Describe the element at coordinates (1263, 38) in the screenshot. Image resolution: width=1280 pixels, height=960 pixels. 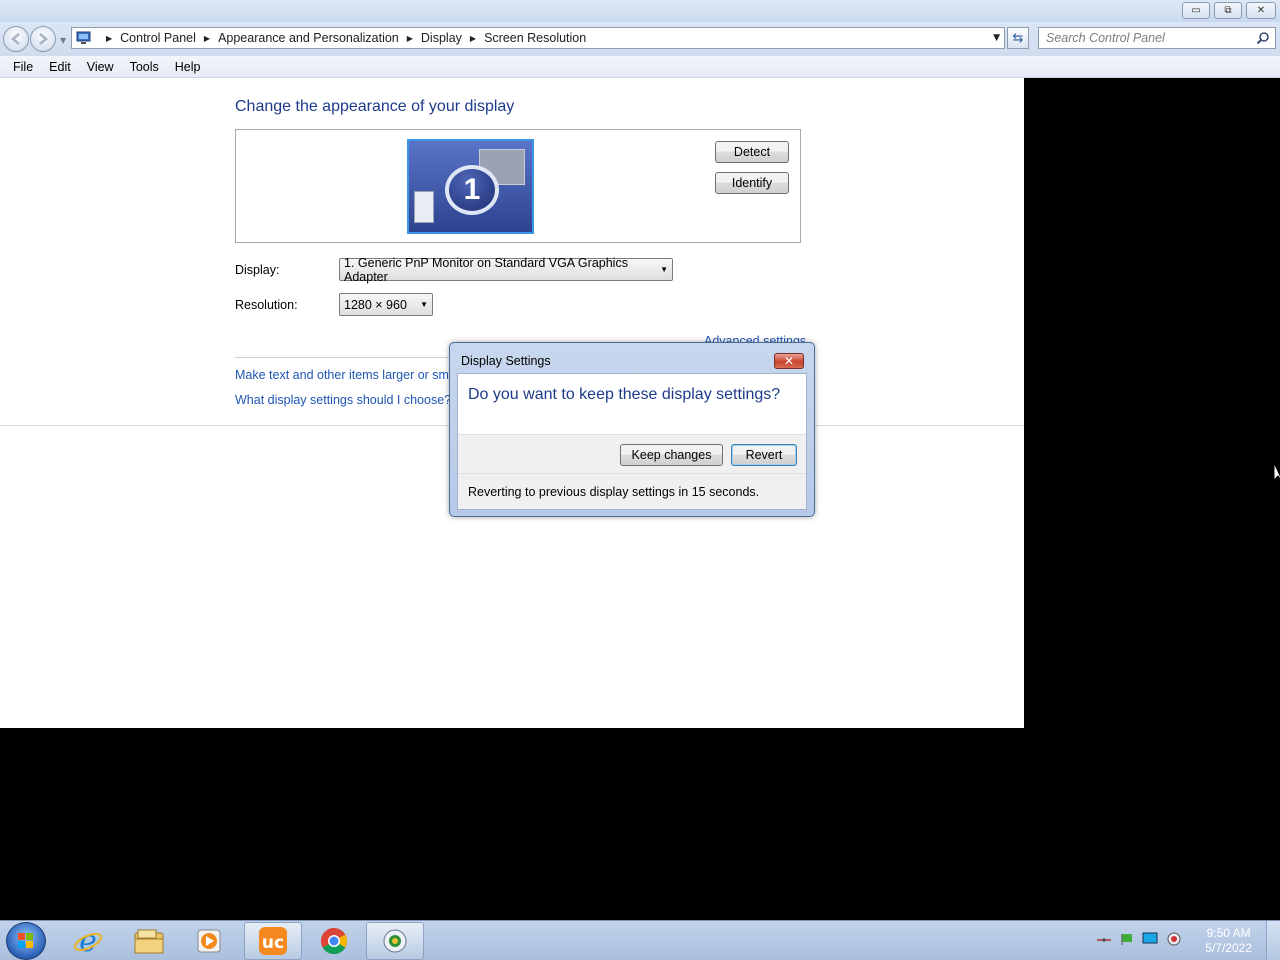
I see `search-icon` at that location.